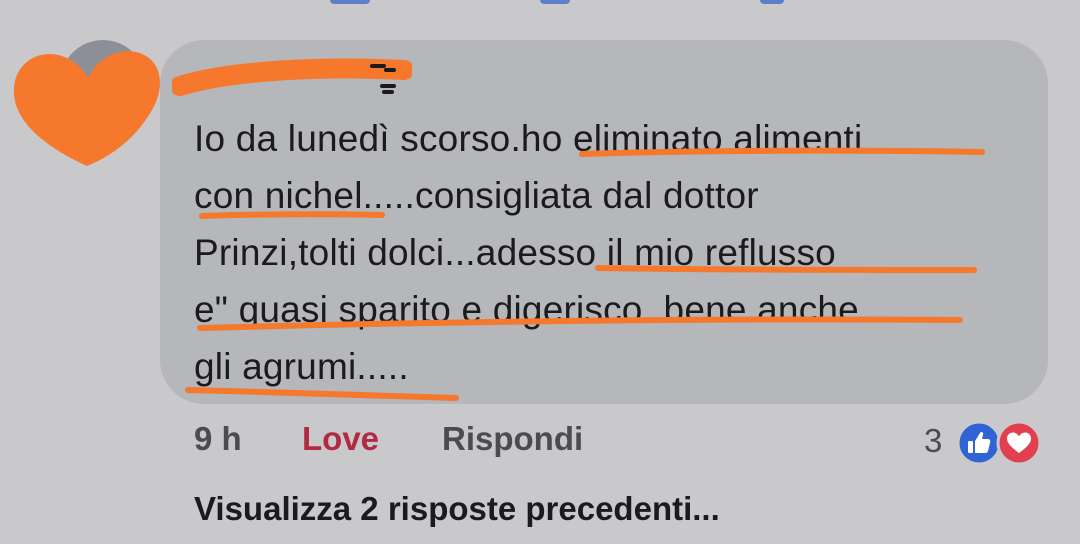 Image resolution: width=1080 pixels, height=544 pixels. Describe the element at coordinates (1019, 443) in the screenshot. I see `love-icon` at that location.